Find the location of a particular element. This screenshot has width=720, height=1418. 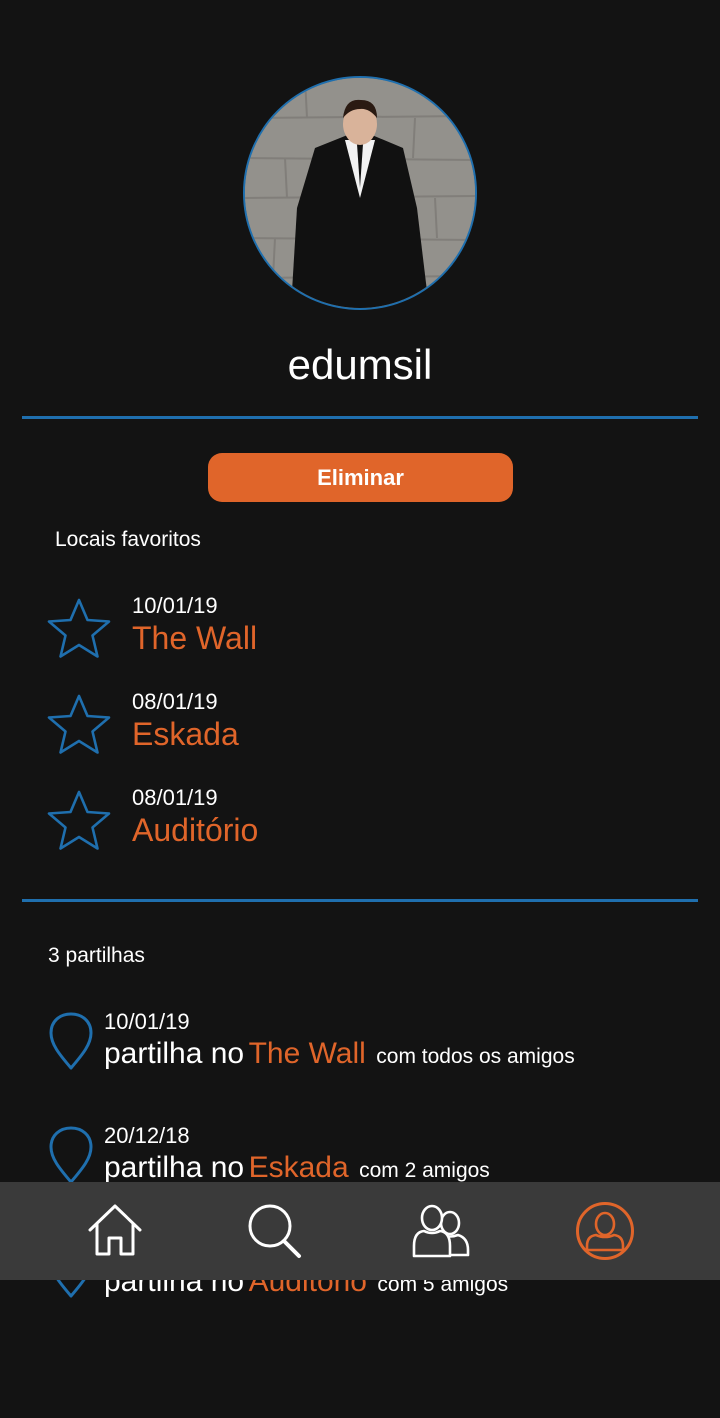

bottom-navbar is located at coordinates (360, 1231).